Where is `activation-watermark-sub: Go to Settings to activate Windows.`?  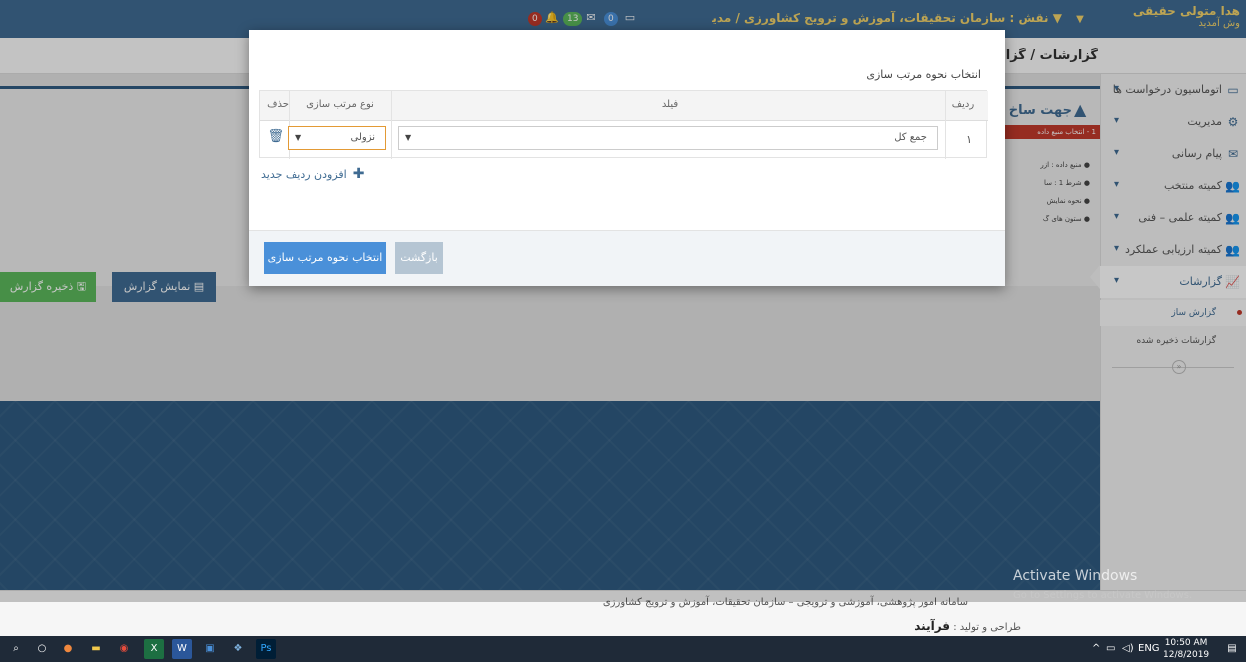
activation-watermark-sub: Go to Settings to activate Windows. is located at coordinates (1103, 595).